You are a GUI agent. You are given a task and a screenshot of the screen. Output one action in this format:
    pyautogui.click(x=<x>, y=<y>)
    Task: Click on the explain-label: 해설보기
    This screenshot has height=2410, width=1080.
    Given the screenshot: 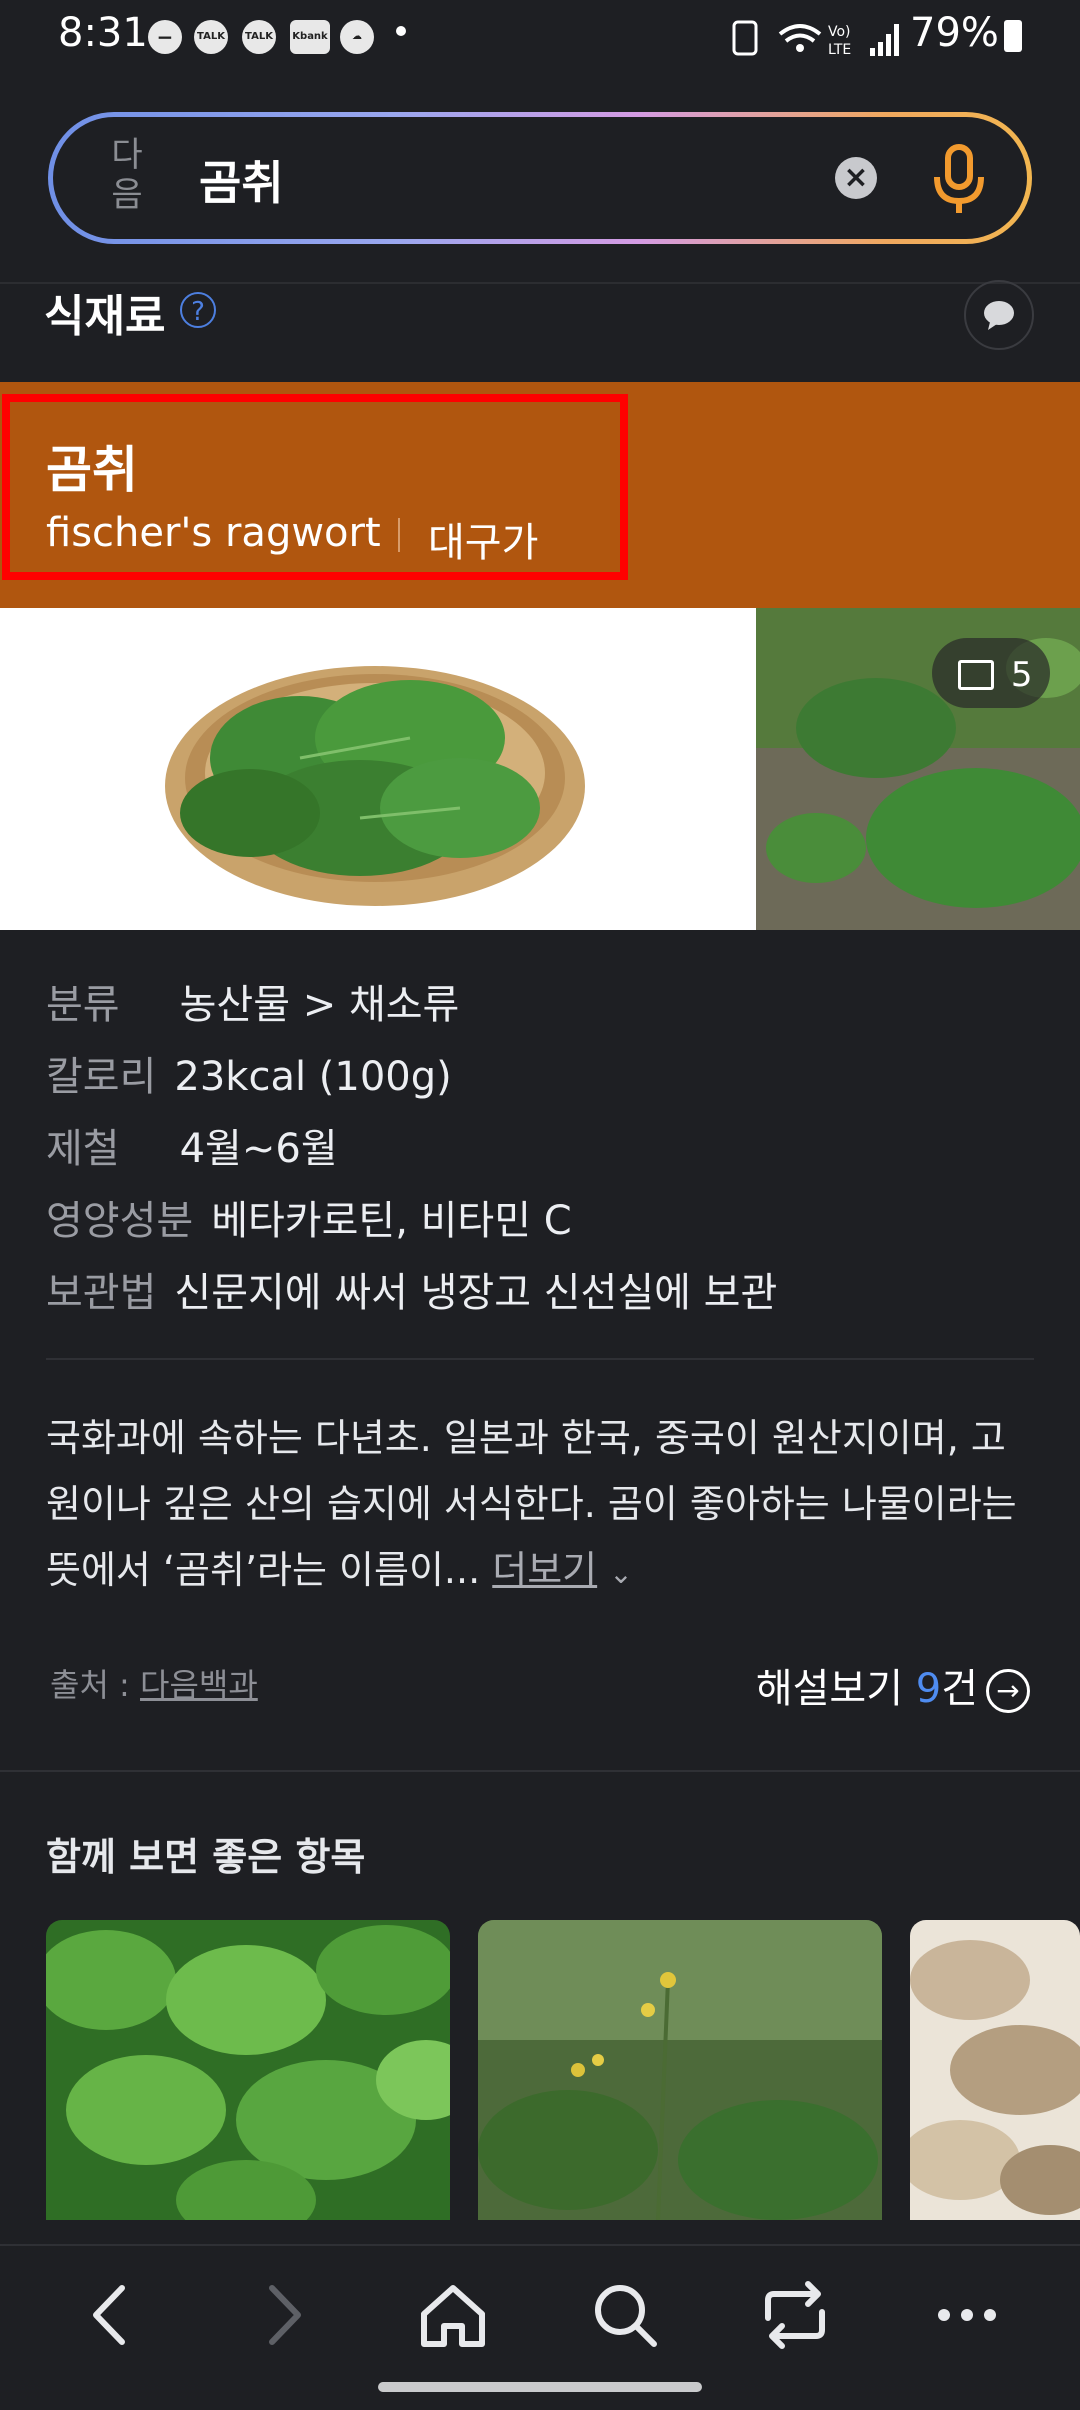 What is the action you would take?
    pyautogui.click(x=835, y=1689)
    